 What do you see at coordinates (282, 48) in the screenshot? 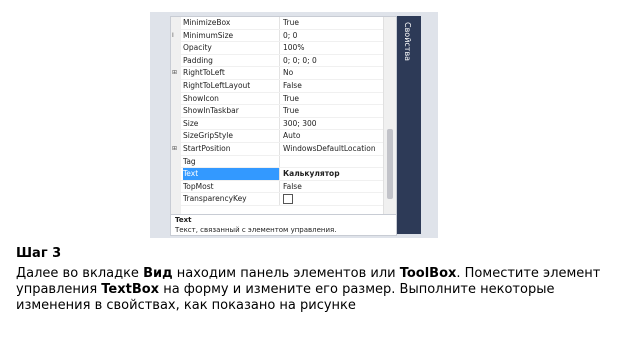
I see `property-row: Opacity 100%` at bounding box center [282, 48].